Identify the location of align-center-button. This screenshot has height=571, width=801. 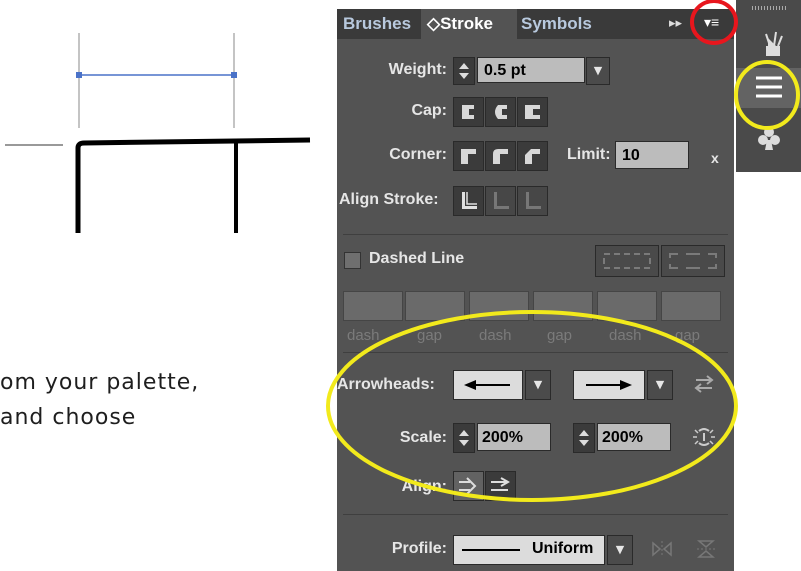
(468, 201).